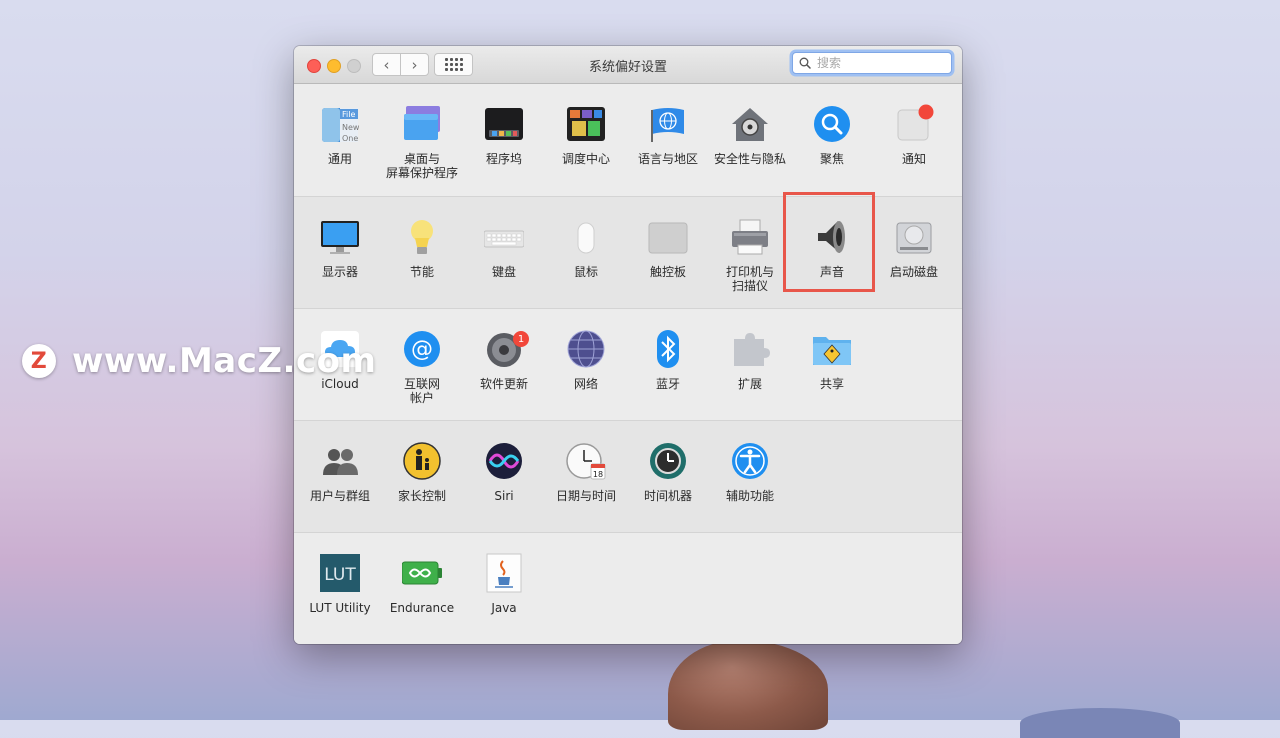 The height and width of the screenshot is (738, 1280). Describe the element at coordinates (1100, 723) in the screenshot. I see `background-hill` at that location.